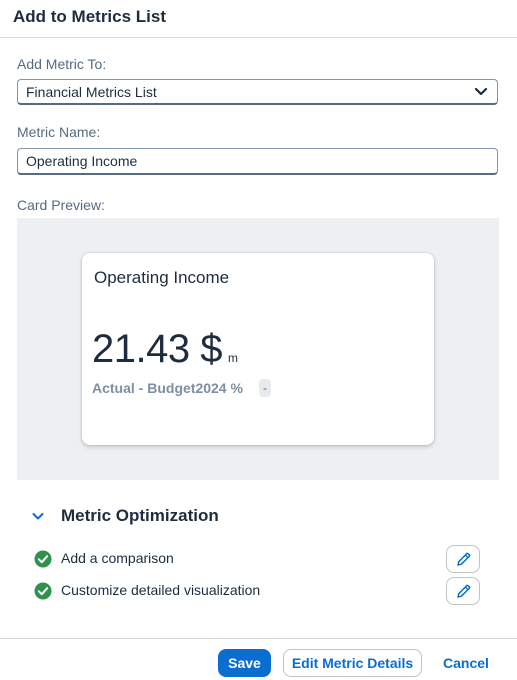 The image size is (517, 680). What do you see at coordinates (140, 515) in the screenshot?
I see `metric-optimization-title: Metric Optimization` at bounding box center [140, 515].